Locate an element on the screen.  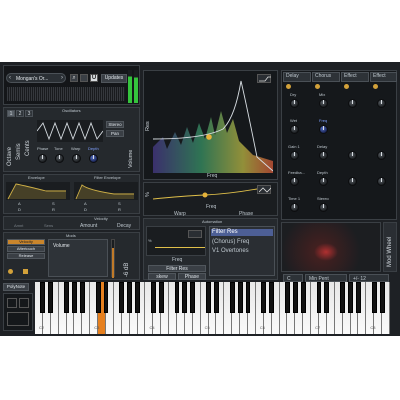
automation-item-v1-overtones: V1 Overtones is located at coordinates (230, 251).